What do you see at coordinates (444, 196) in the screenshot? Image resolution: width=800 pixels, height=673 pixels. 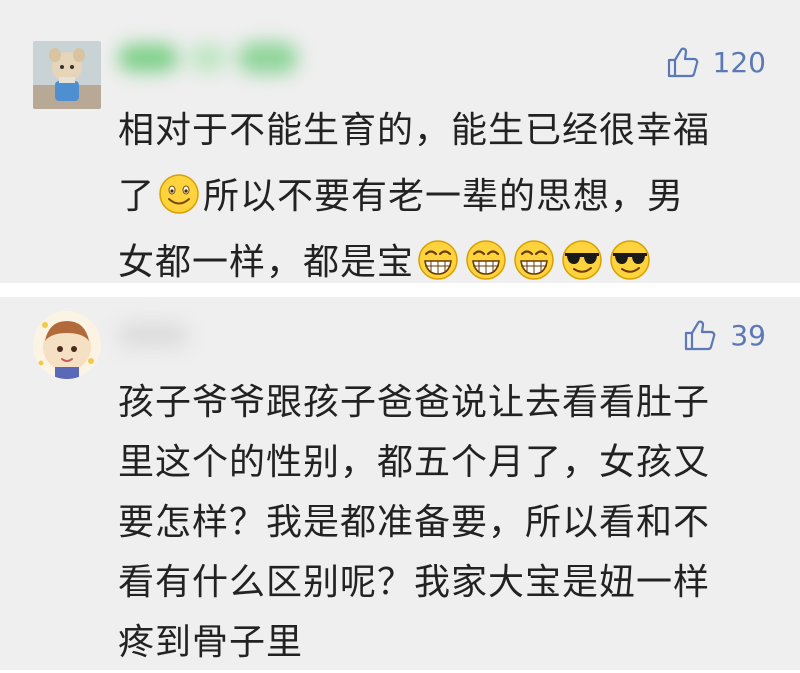 I see `comment-line-text: 所以不要有老一辈的思想，男` at bounding box center [444, 196].